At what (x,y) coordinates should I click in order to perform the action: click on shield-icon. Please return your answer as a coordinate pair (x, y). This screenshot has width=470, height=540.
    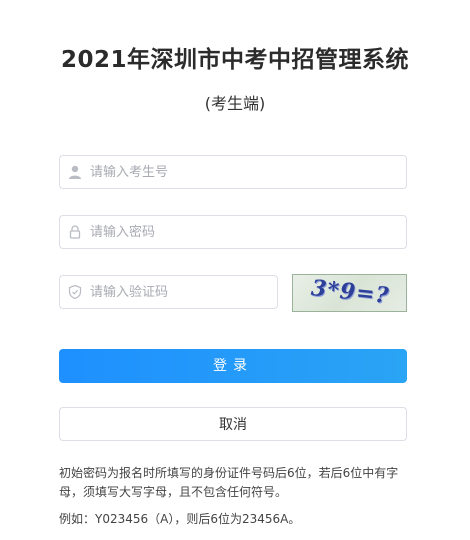
    Looking at the image, I should click on (75, 292).